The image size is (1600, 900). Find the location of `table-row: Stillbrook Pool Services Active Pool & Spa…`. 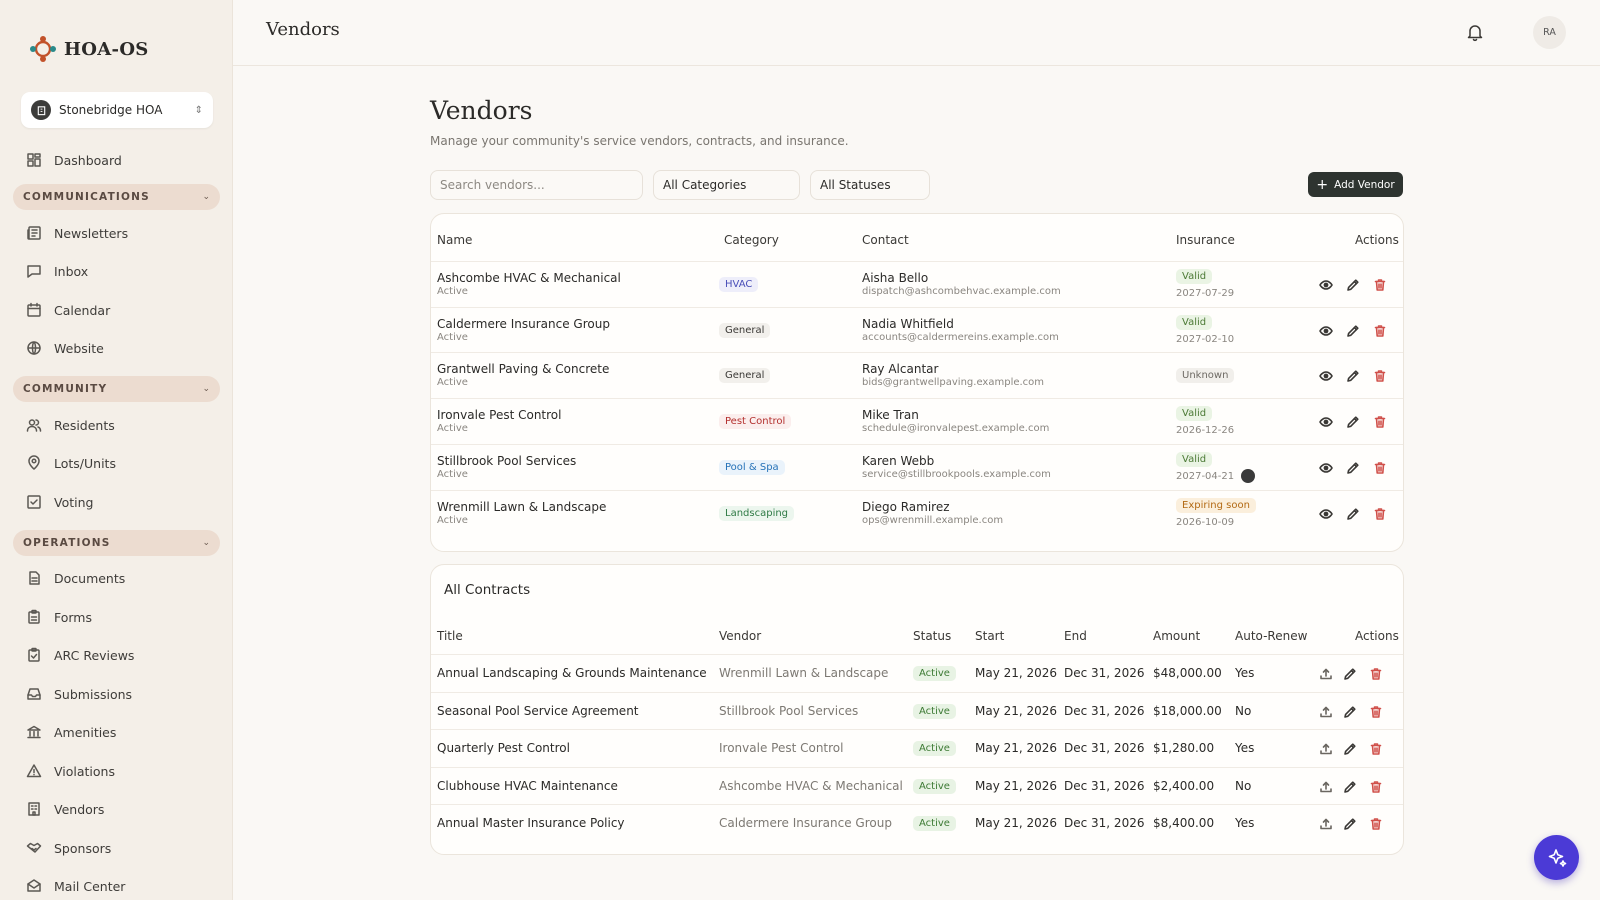

table-row: Stillbrook Pool Services Active Pool & Spa… is located at coordinates (917, 466).